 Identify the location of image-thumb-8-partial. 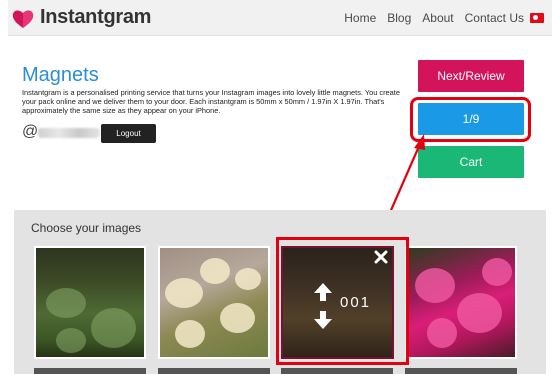
(461, 371).